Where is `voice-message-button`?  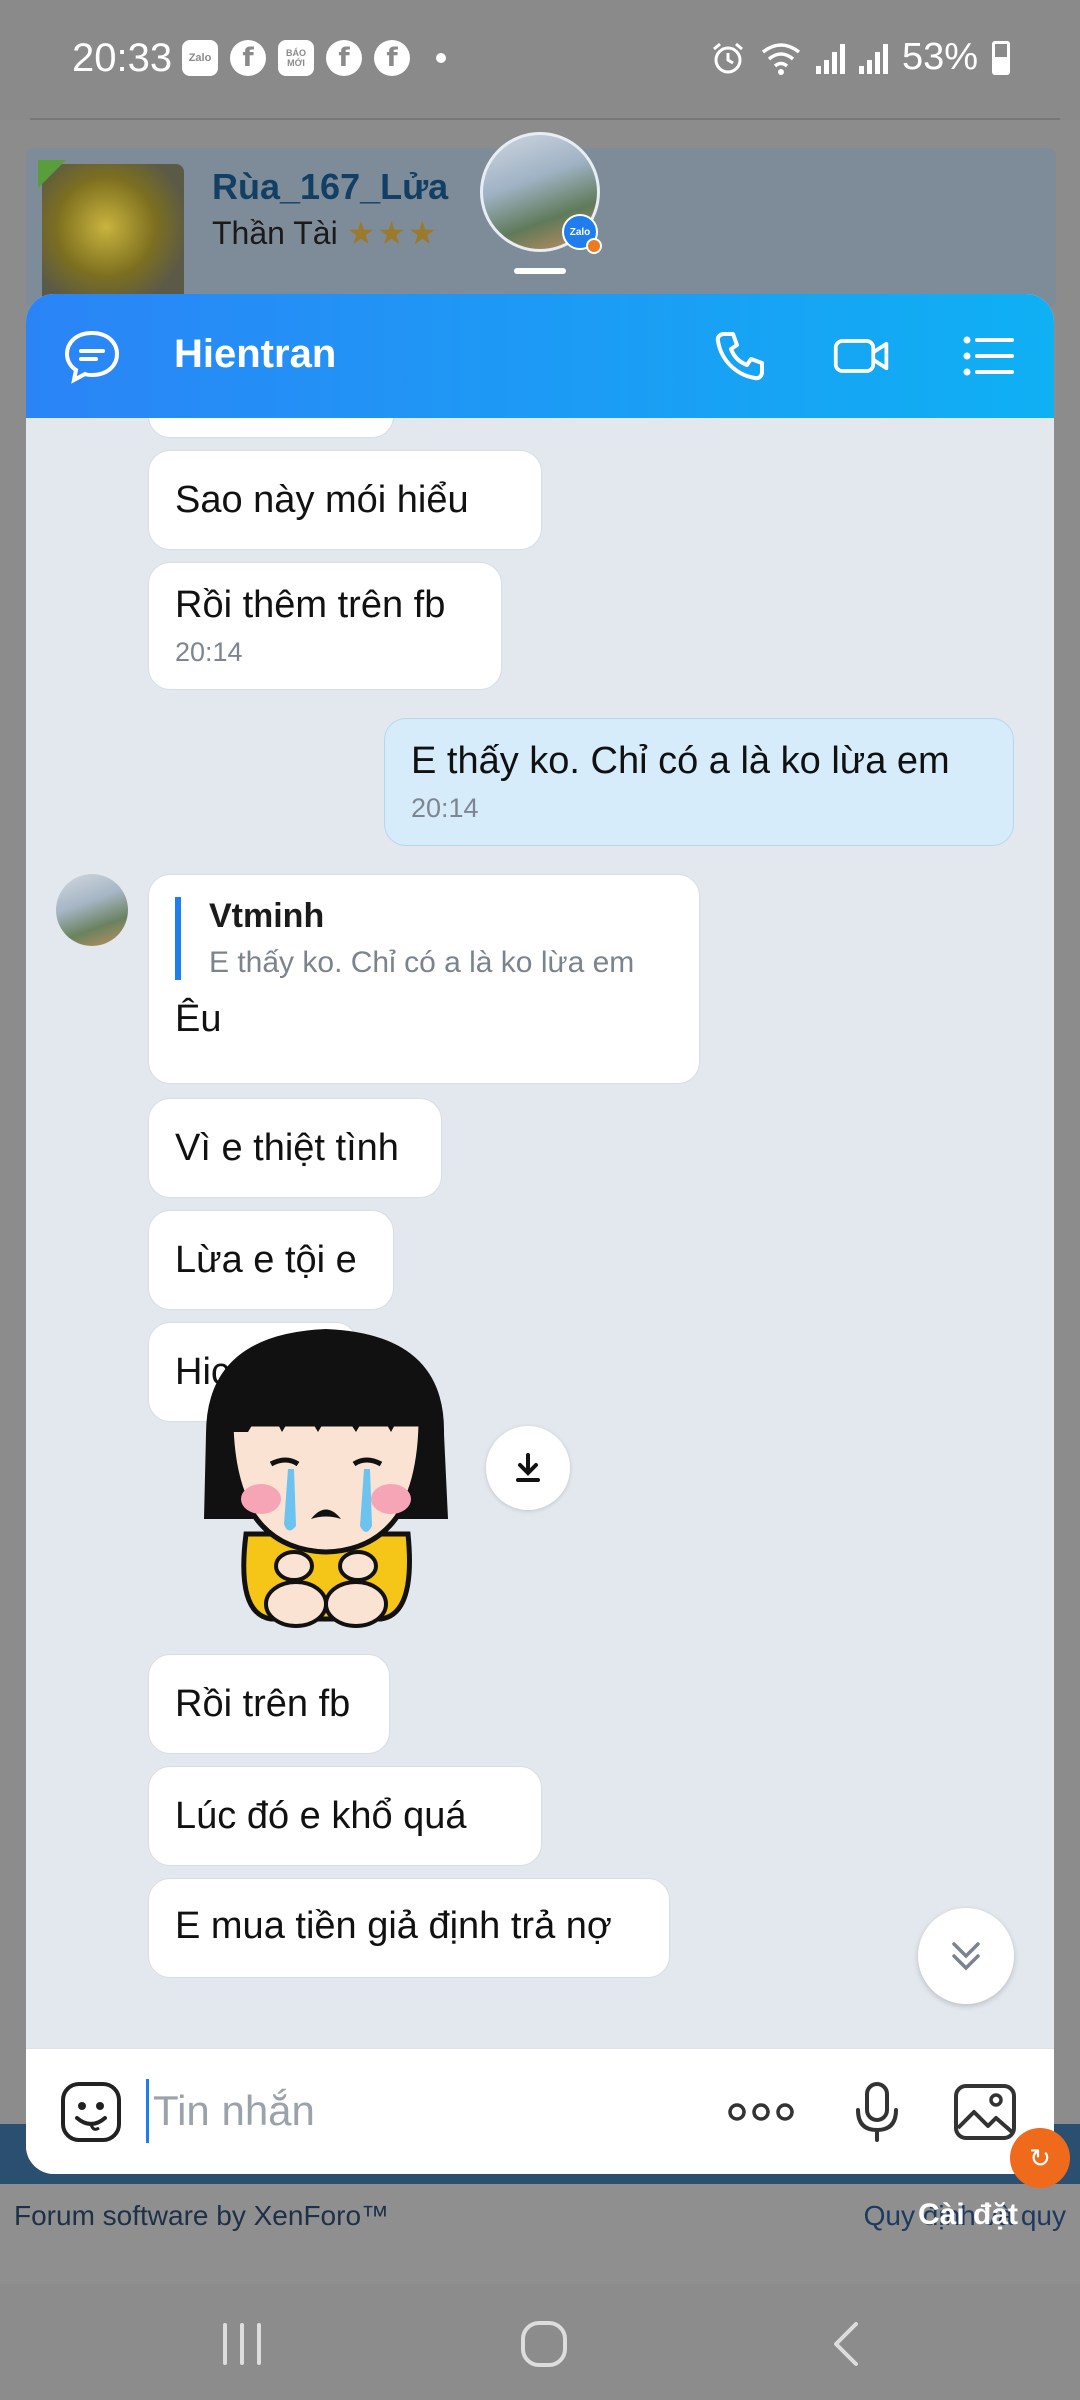 voice-message-button is located at coordinates (877, 2112).